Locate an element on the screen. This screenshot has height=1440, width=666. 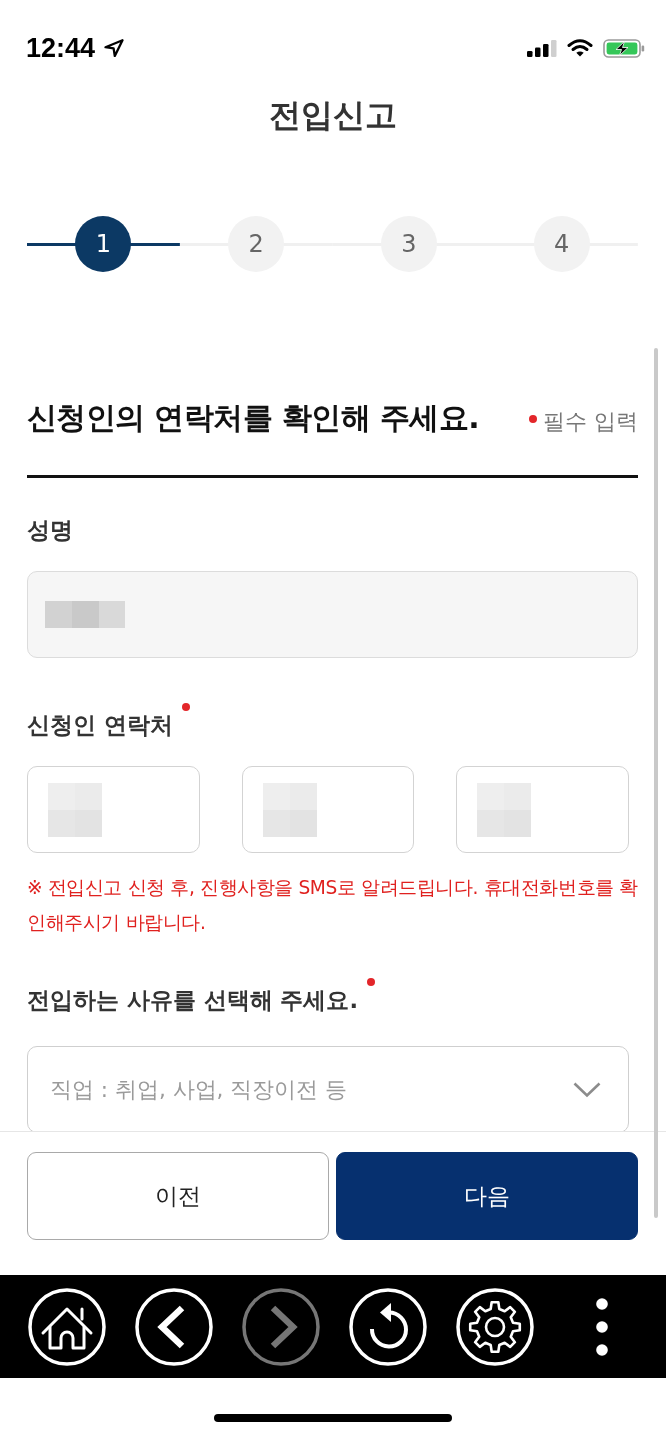
home-button is located at coordinates (66, 1326).